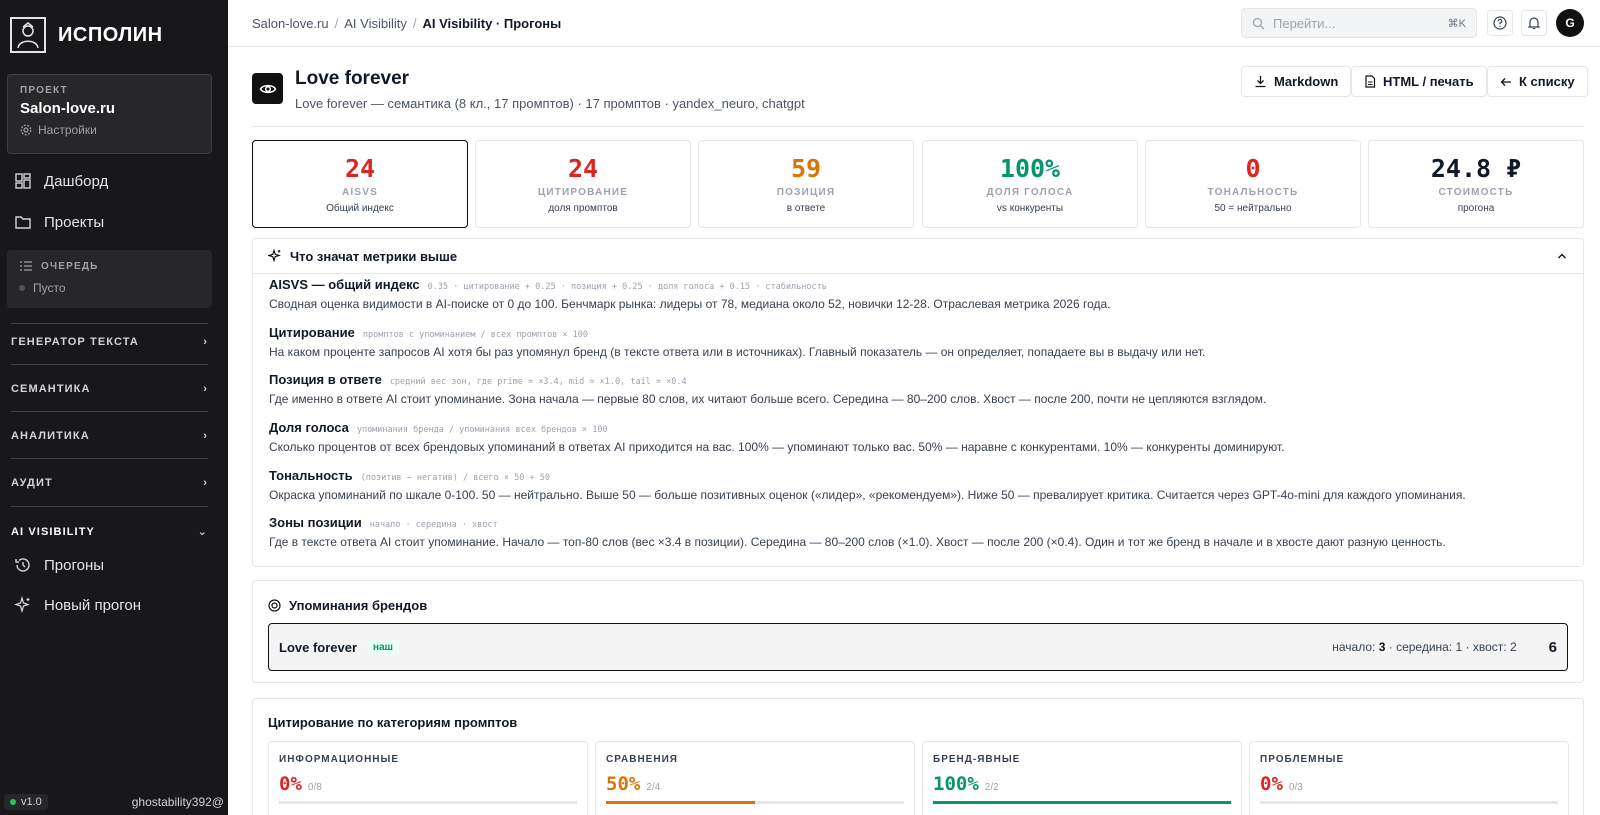  What do you see at coordinates (309, 427) in the screenshot?
I see `explanation-item-title: Доля голоса` at bounding box center [309, 427].